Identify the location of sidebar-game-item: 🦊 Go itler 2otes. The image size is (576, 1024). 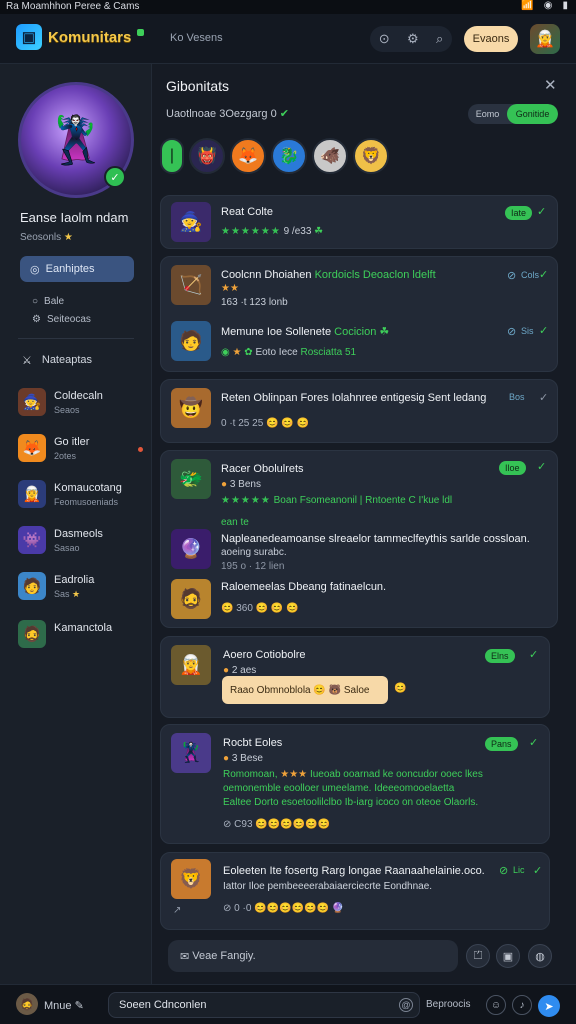
(53, 448).